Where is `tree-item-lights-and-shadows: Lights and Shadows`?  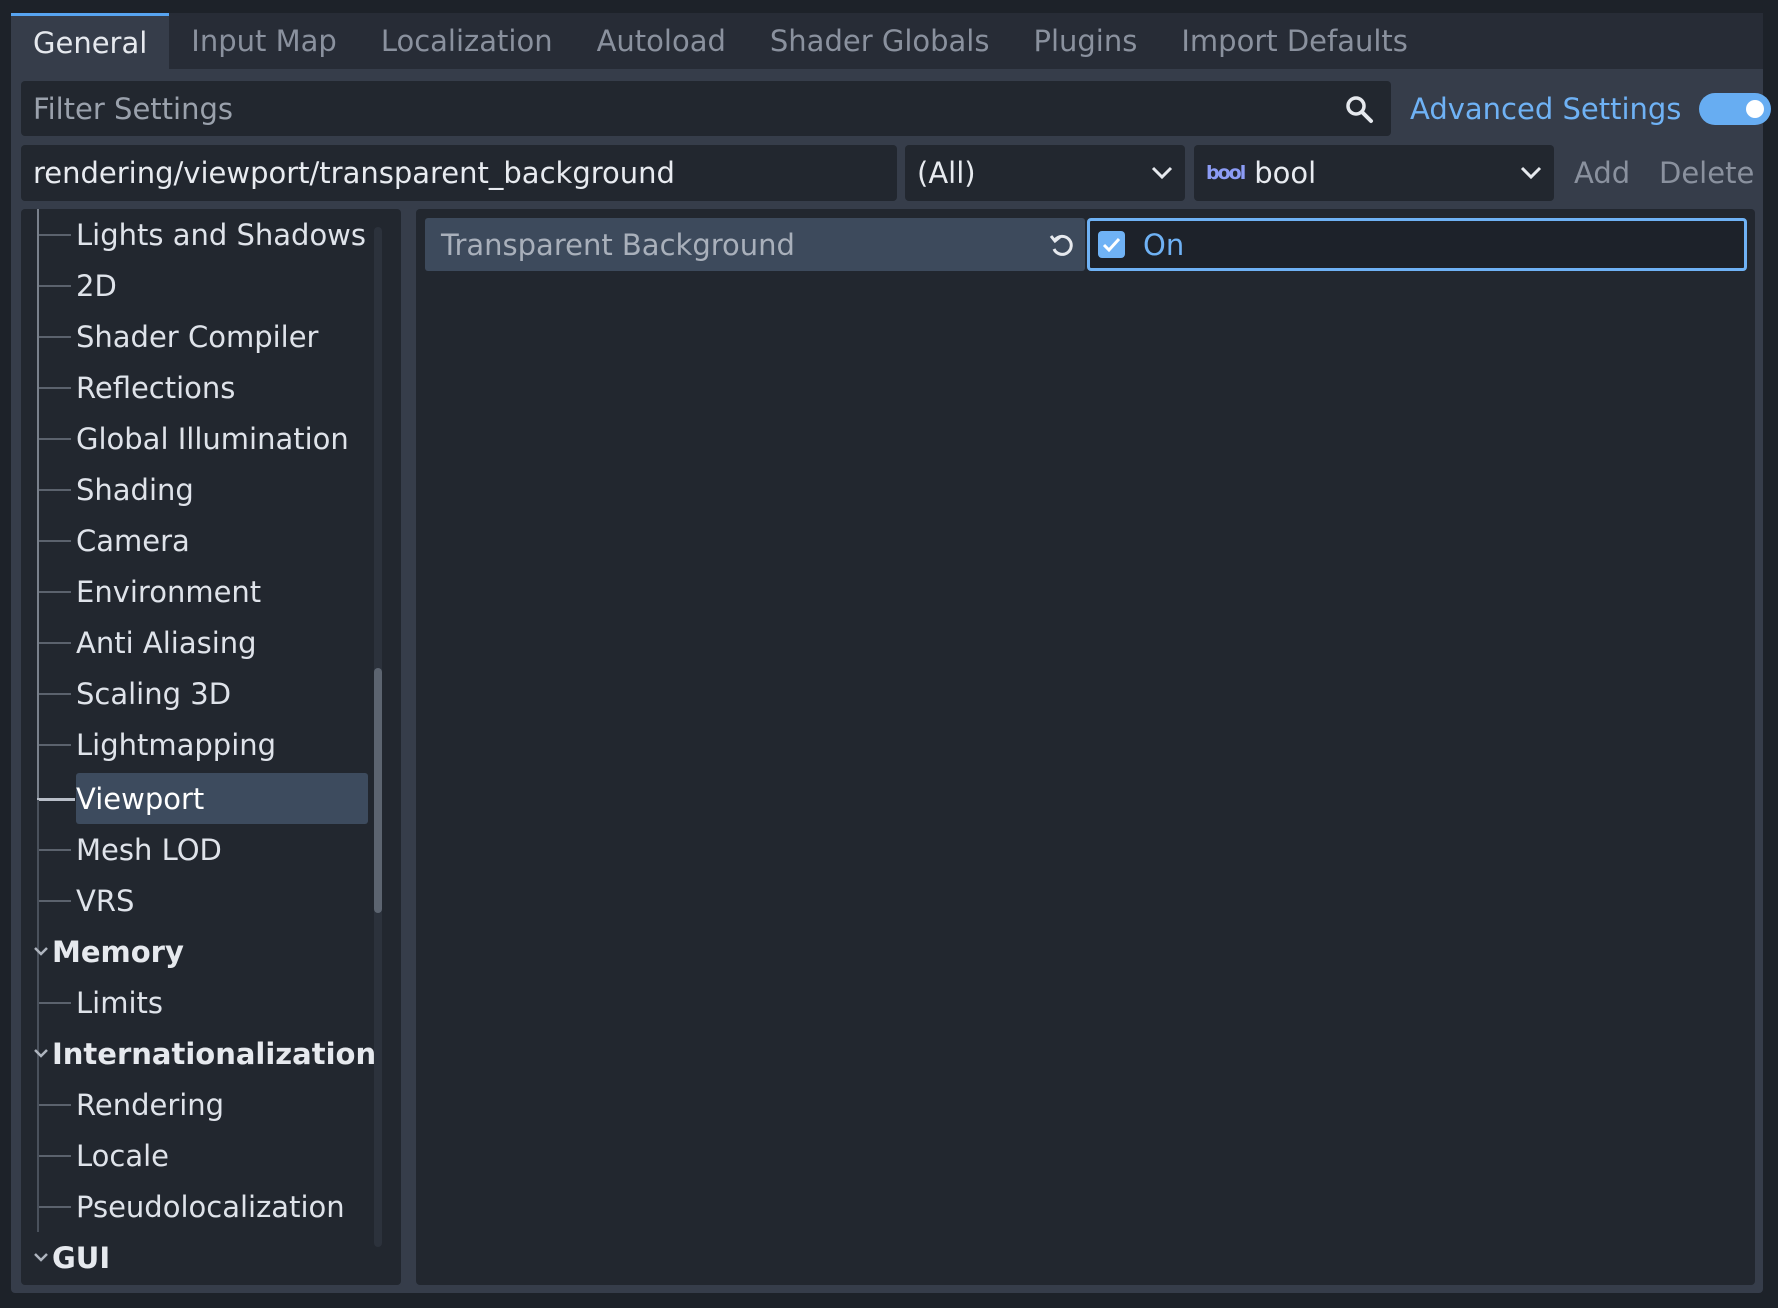 tree-item-lights-and-shadows: Lights and Shadows is located at coordinates (193, 234).